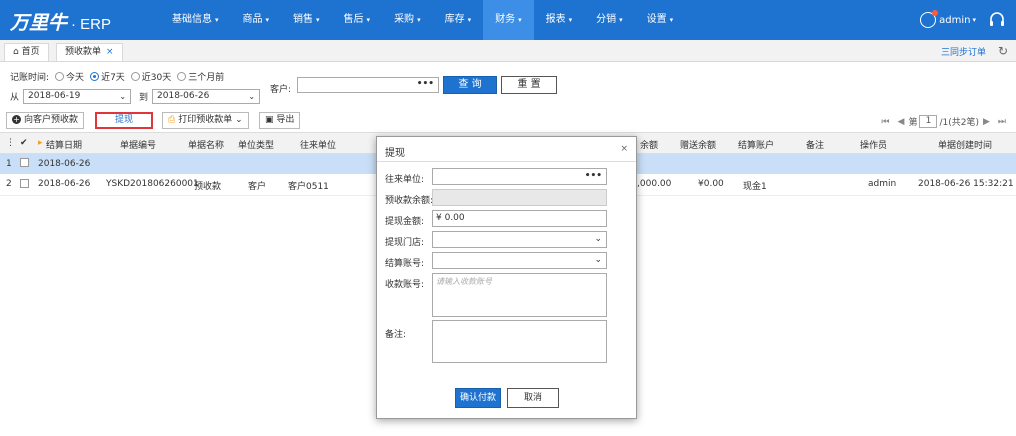  Describe the element at coordinates (15, 98) in the screenshot. I see `from-label: 从` at that location.